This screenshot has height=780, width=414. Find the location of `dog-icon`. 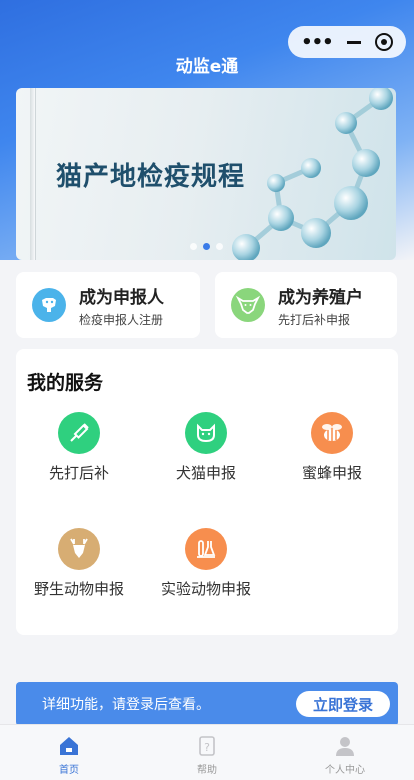

dog-icon is located at coordinates (49, 305).